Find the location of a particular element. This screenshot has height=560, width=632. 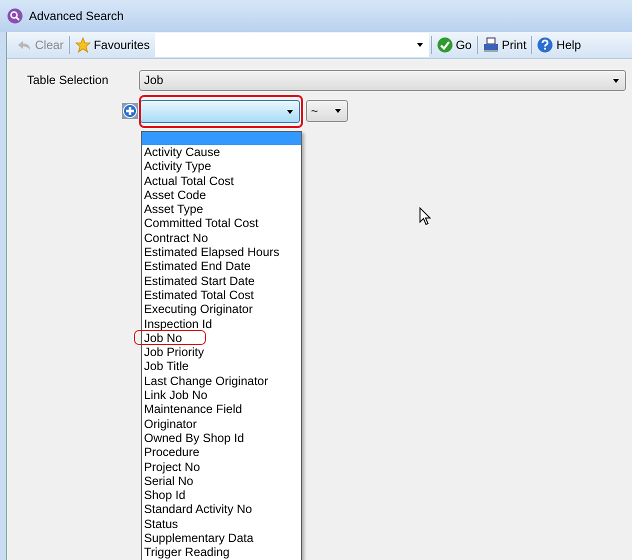

check-icon is located at coordinates (444, 45).